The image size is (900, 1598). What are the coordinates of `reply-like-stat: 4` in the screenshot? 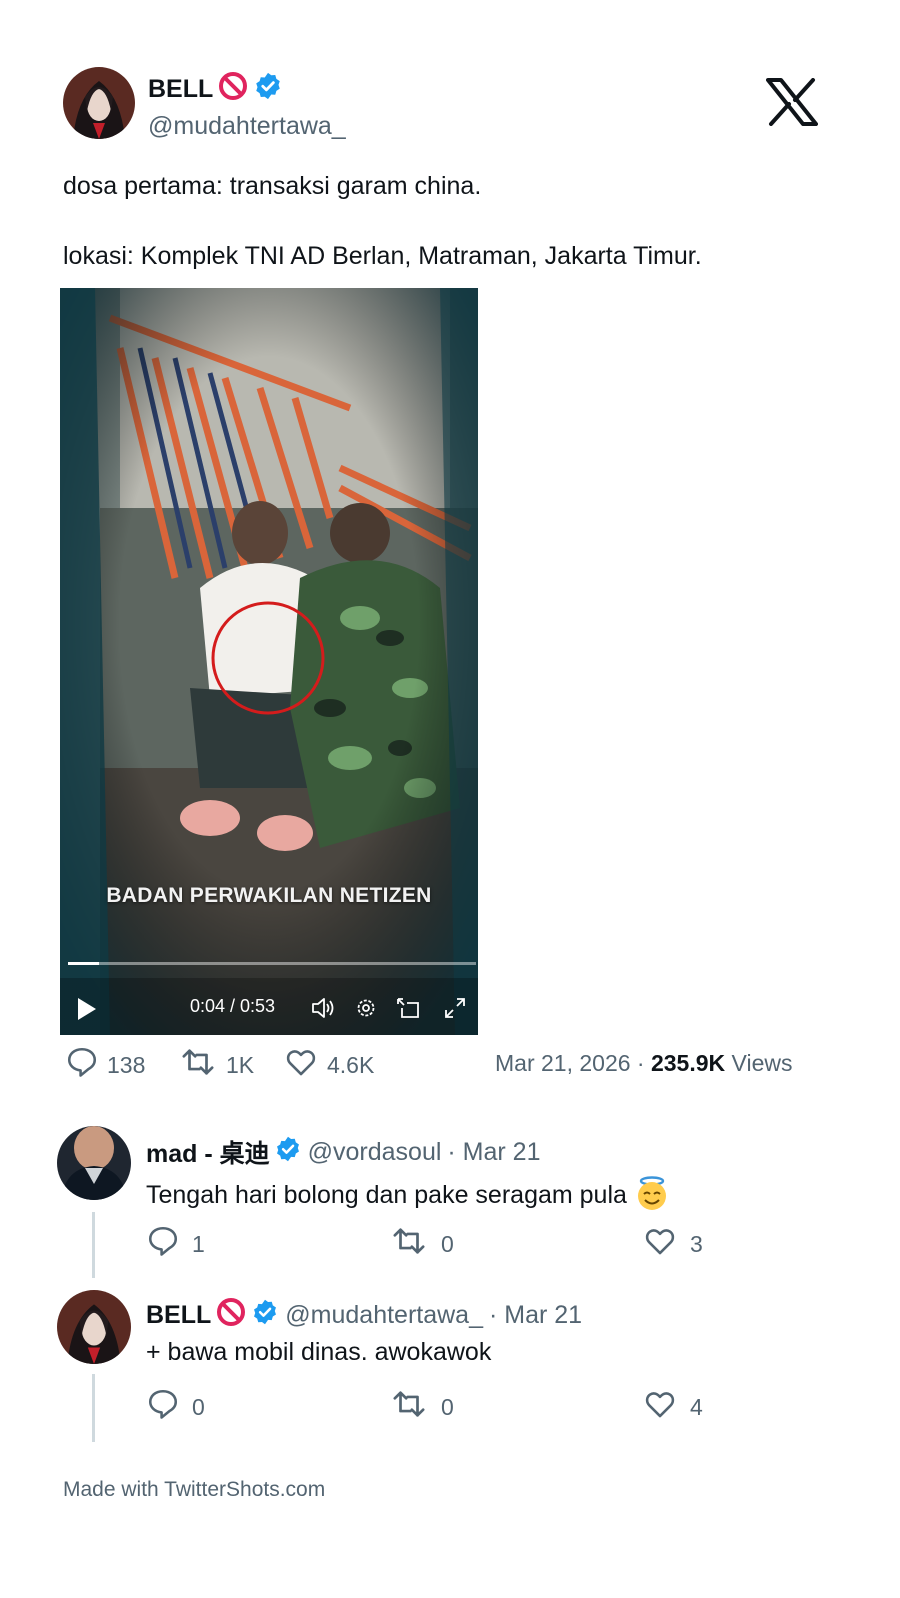 It's located at (672, 1407).